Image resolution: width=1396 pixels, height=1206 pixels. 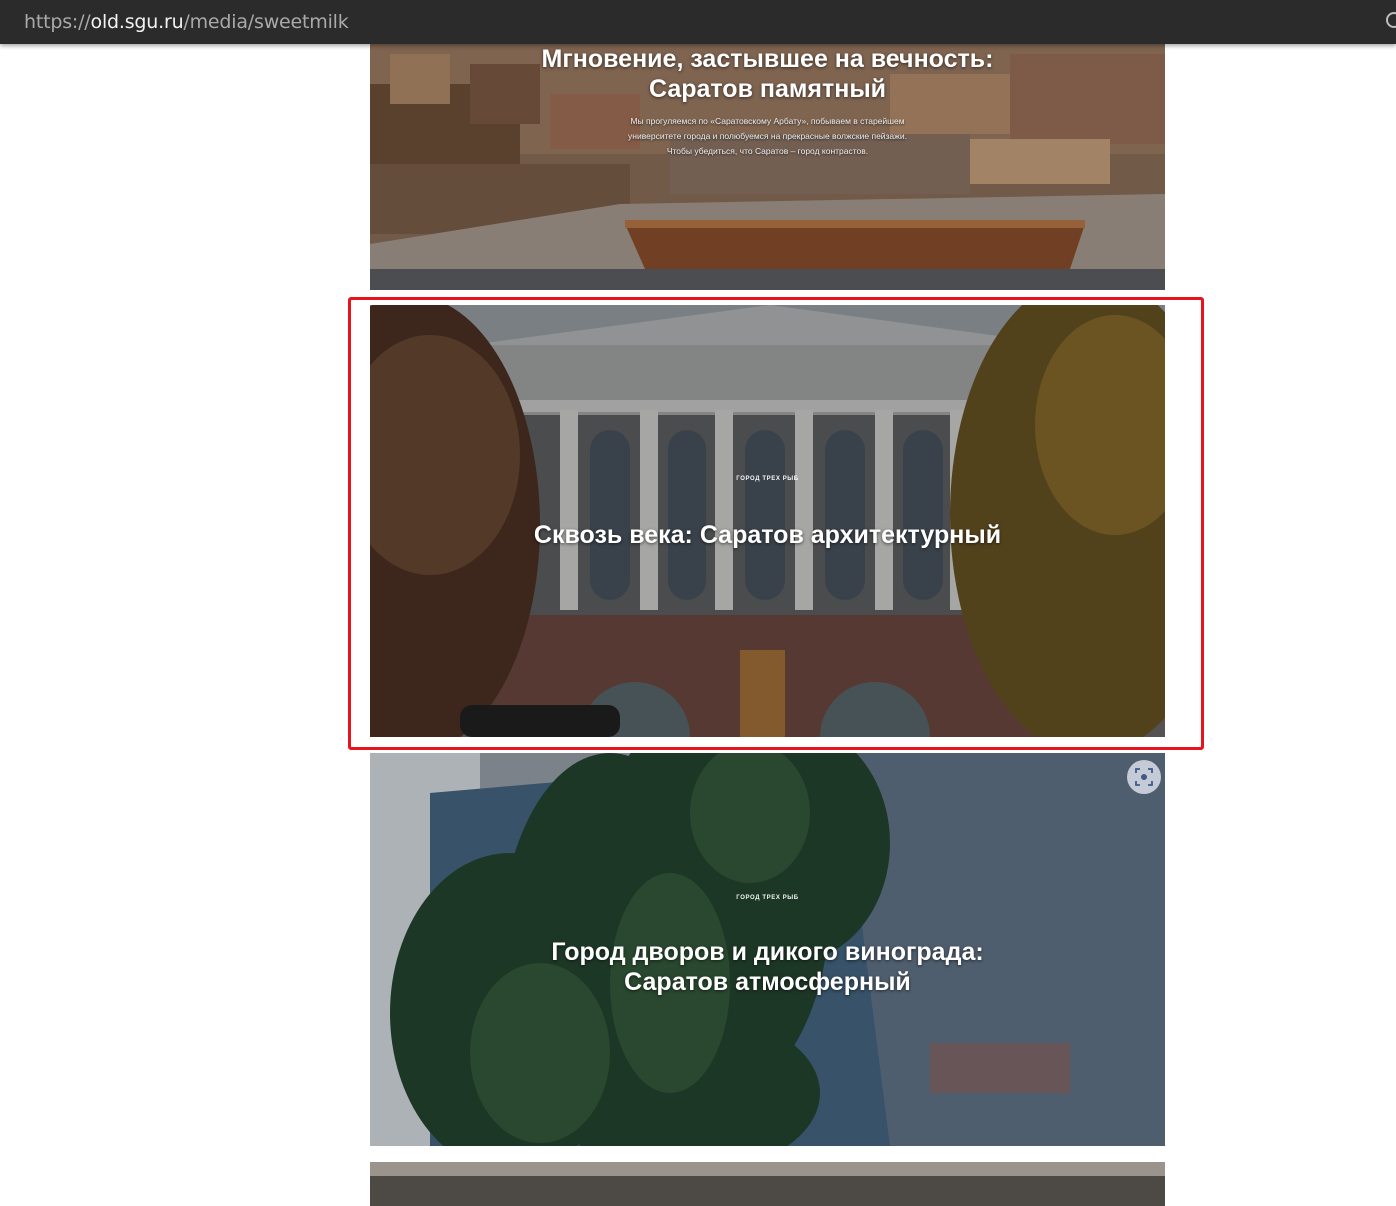 What do you see at coordinates (698, 22) in the screenshot?
I see `browser-address-bar: https://old.sgu.ru/media/sweetmilk` at bounding box center [698, 22].